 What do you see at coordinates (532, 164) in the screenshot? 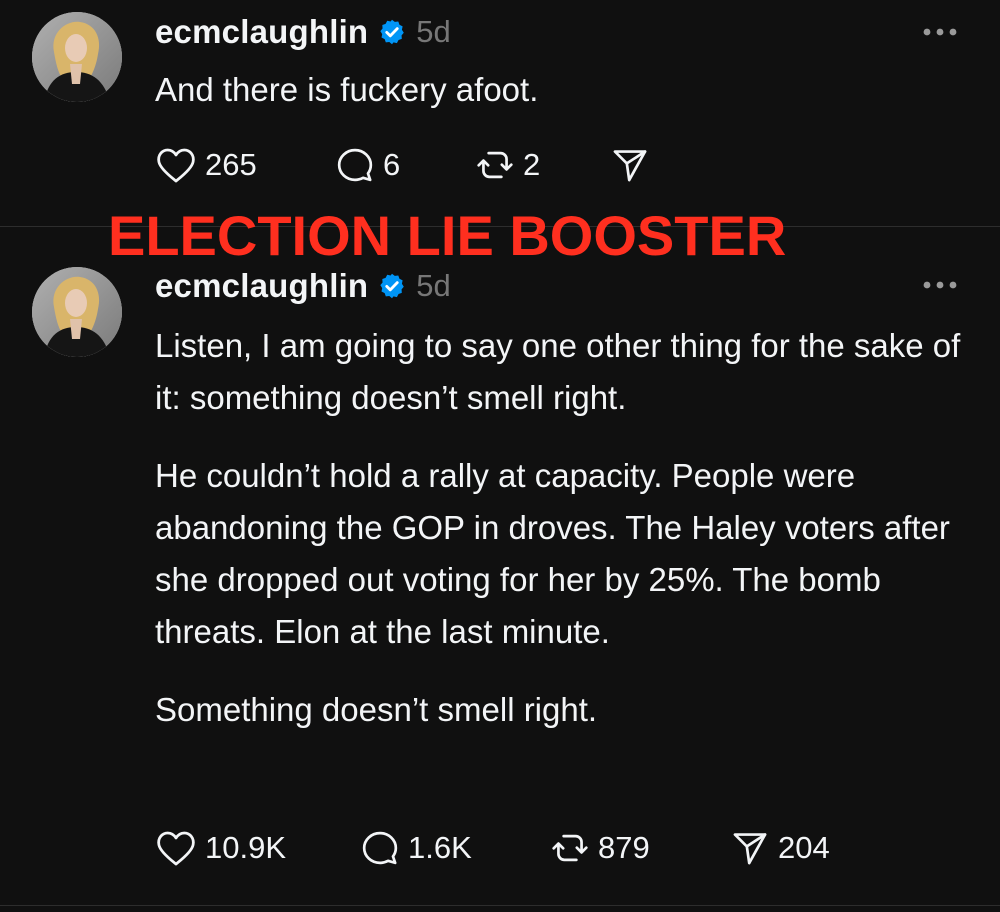
I see `repost-count: 2` at bounding box center [532, 164].